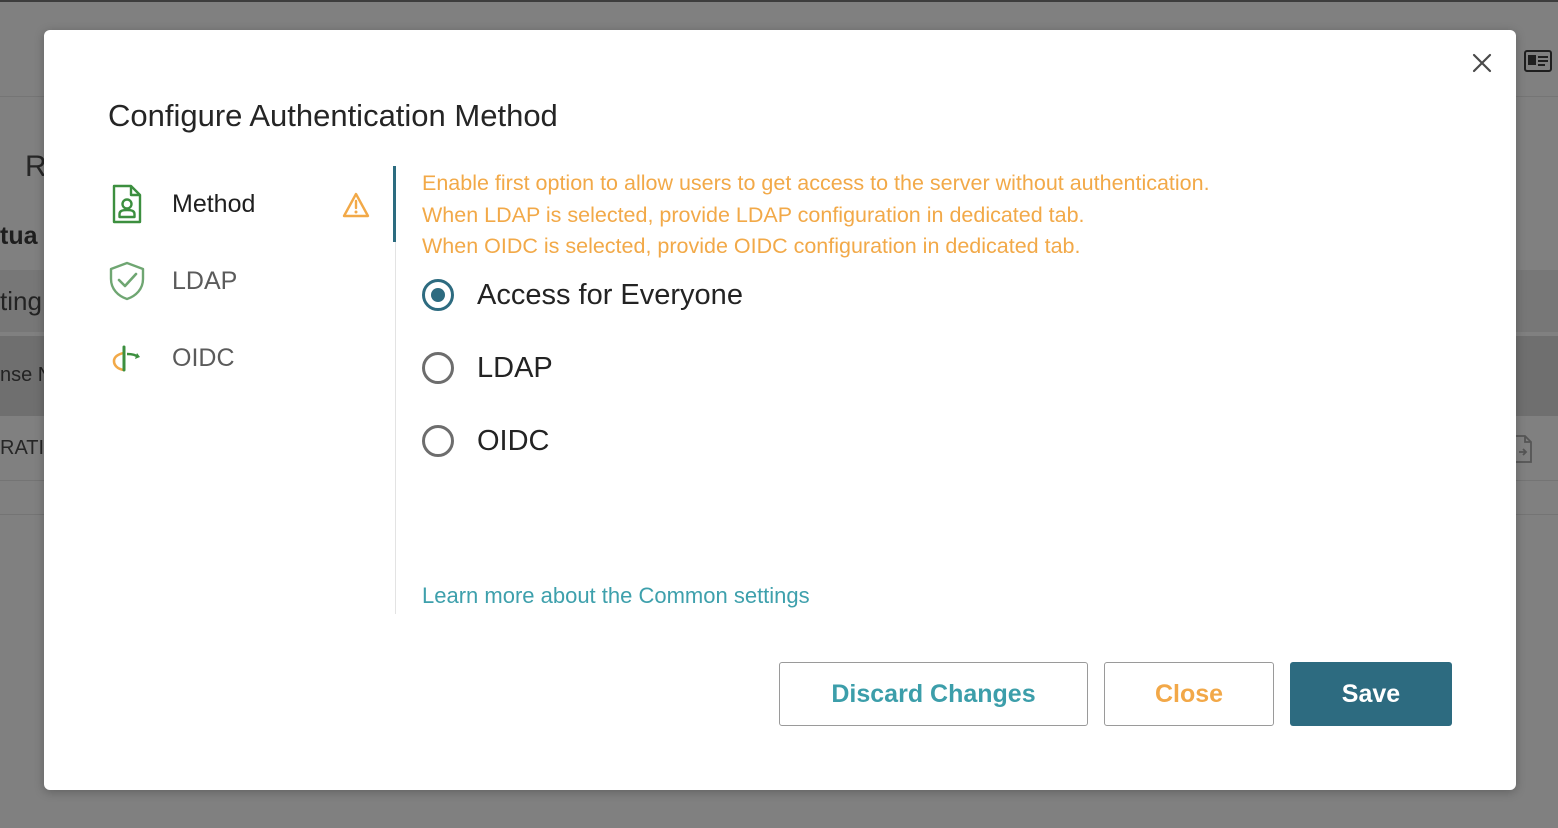 Image resolution: width=1558 pixels, height=828 pixels. I want to click on nav-item-ldap: LDAP, so click(243, 281).